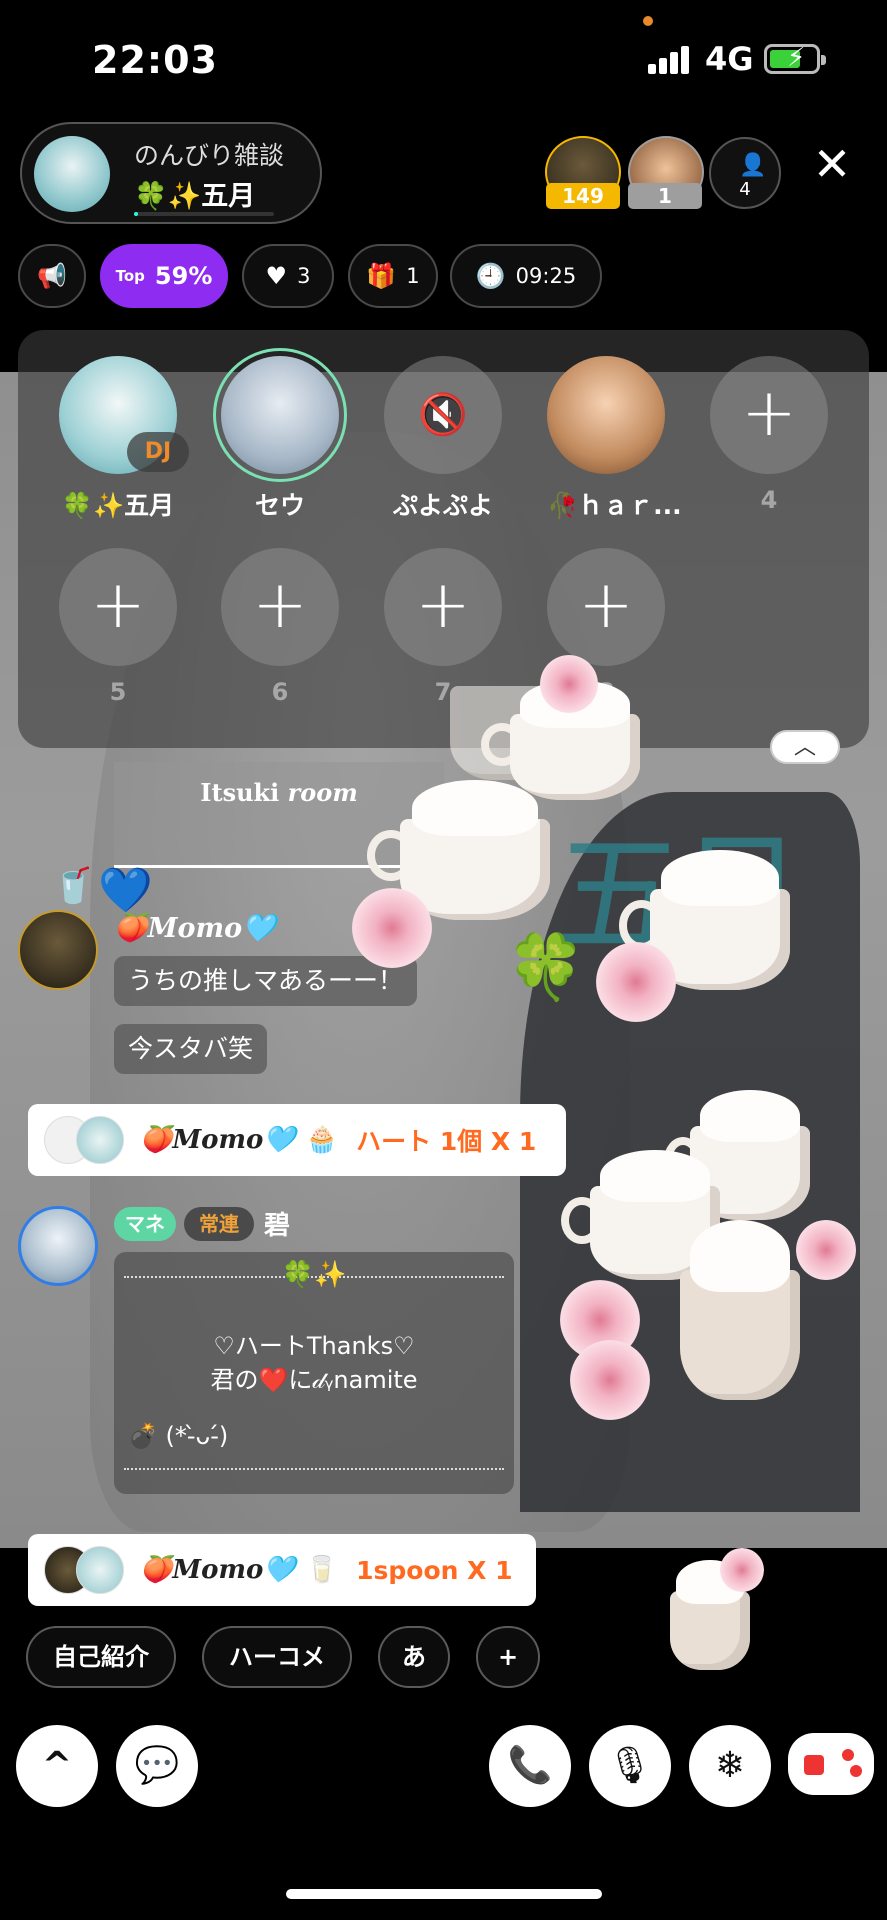 The width and height of the screenshot is (887, 1920). I want to click on seat-3: 🔇 ぷよぷよ, so click(443, 439).